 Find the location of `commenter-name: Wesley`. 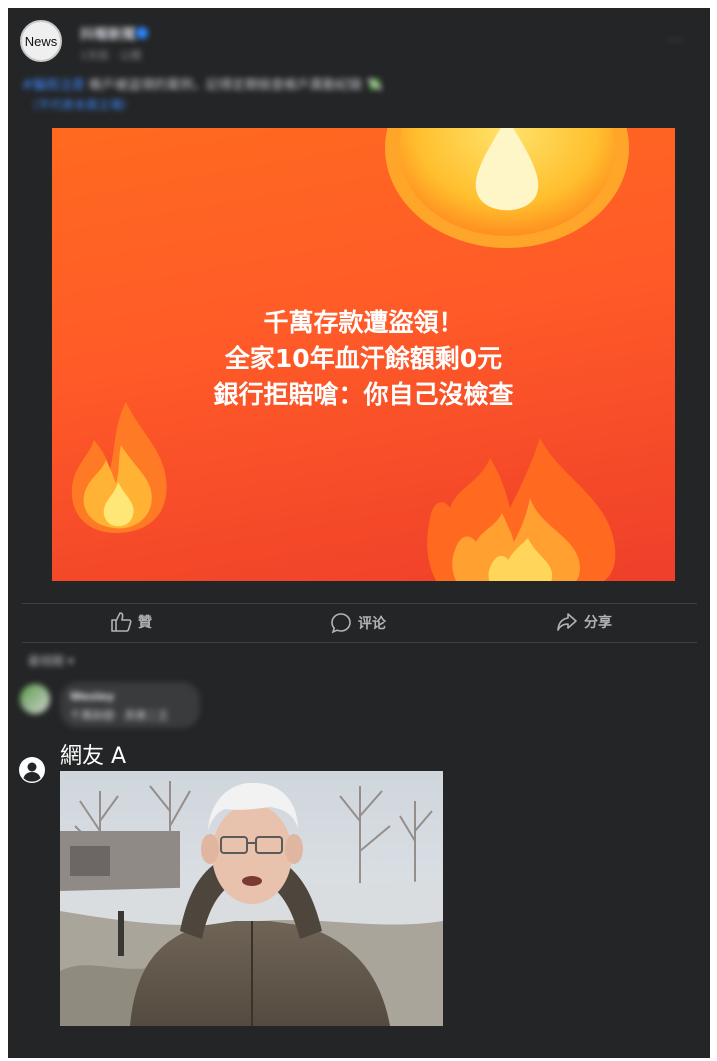

commenter-name: Wesley is located at coordinates (92, 696).